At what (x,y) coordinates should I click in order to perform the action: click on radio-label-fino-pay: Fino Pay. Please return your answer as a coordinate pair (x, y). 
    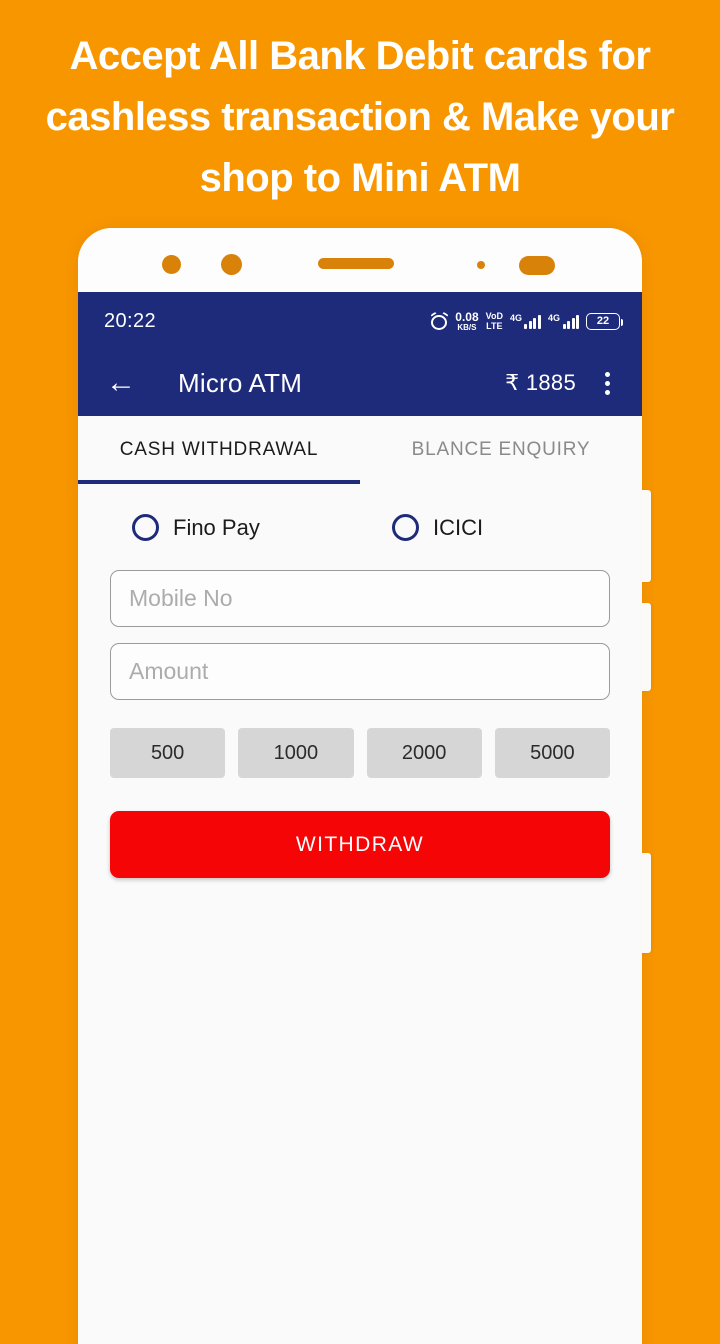
    Looking at the image, I should click on (216, 527).